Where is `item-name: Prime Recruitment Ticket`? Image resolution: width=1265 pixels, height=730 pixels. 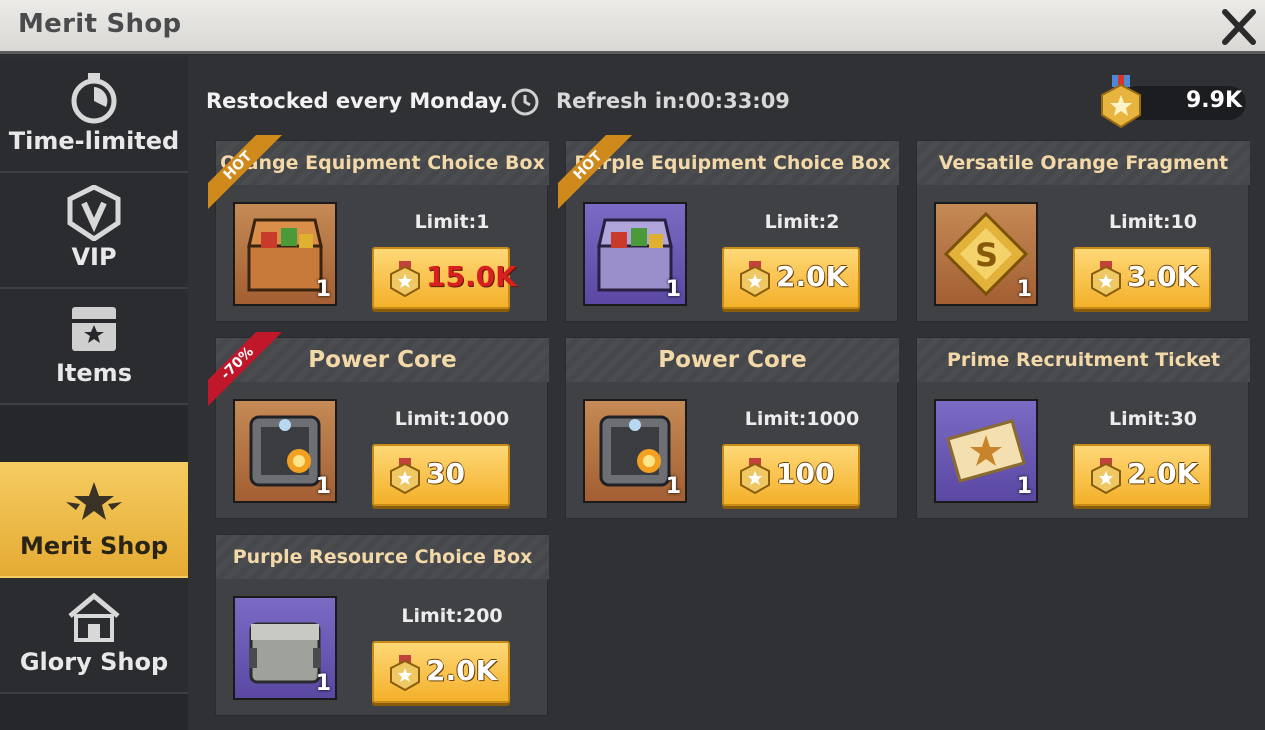
item-name: Prime Recruitment Ticket is located at coordinates (1083, 360).